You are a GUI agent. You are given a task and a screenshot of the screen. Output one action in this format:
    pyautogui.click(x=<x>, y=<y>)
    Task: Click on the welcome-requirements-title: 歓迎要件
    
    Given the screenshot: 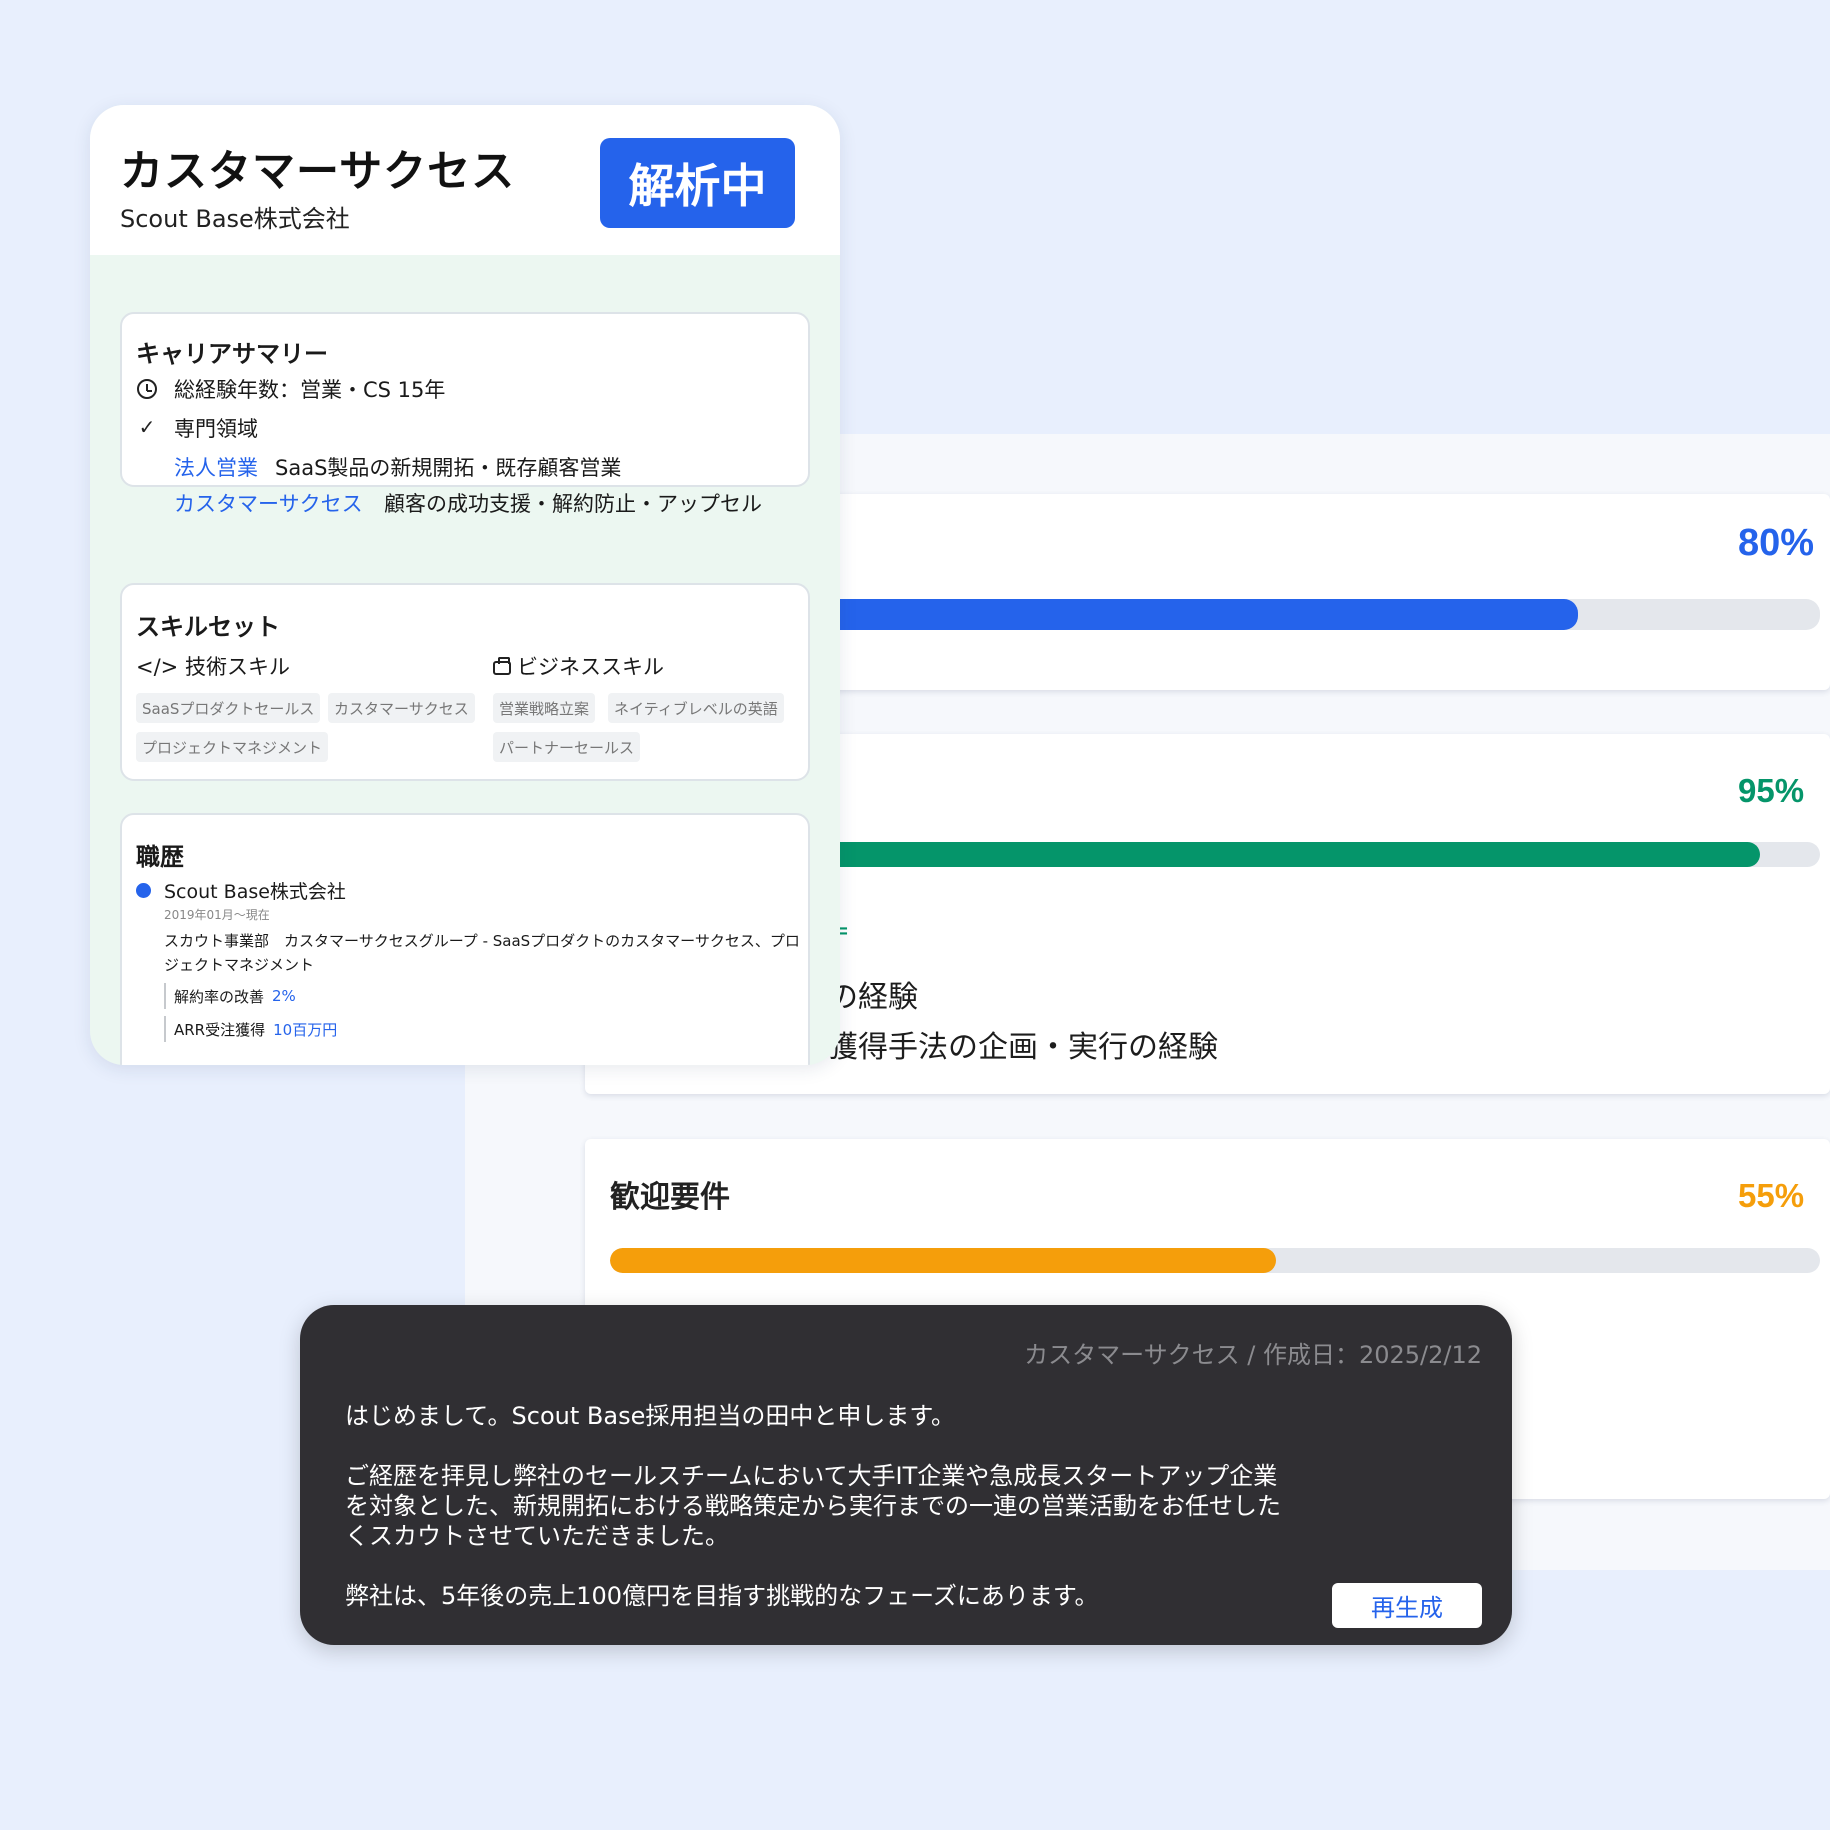 What is the action you would take?
    pyautogui.click(x=670, y=1197)
    